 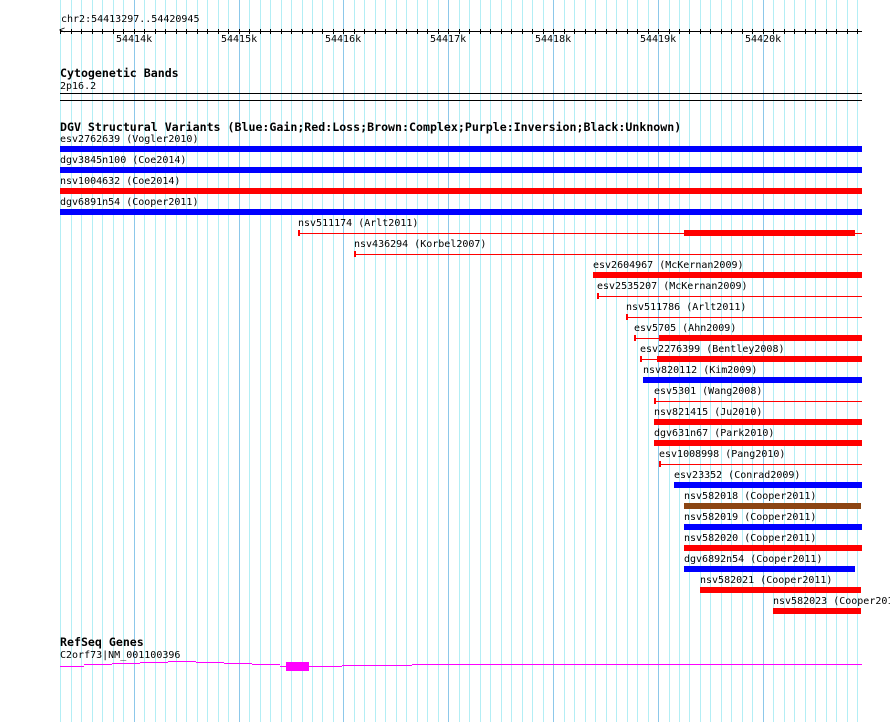 What do you see at coordinates (420, 245) in the screenshot?
I see `variant-label: nsv436294 (Korbel2007)` at bounding box center [420, 245].